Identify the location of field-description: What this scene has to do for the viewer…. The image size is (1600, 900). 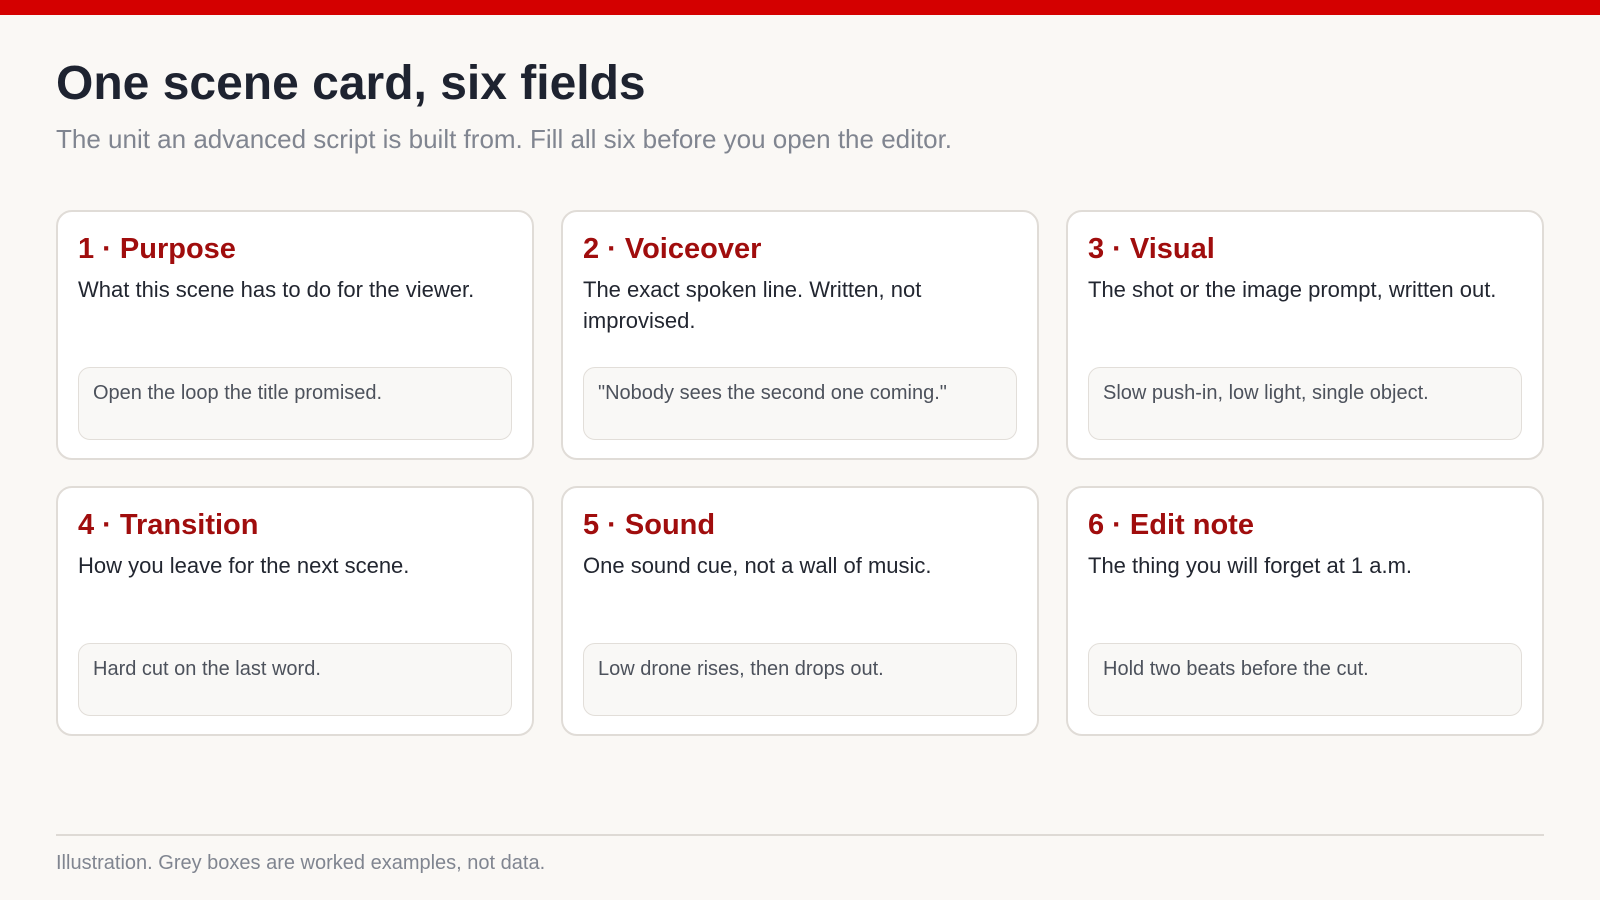
(276, 289).